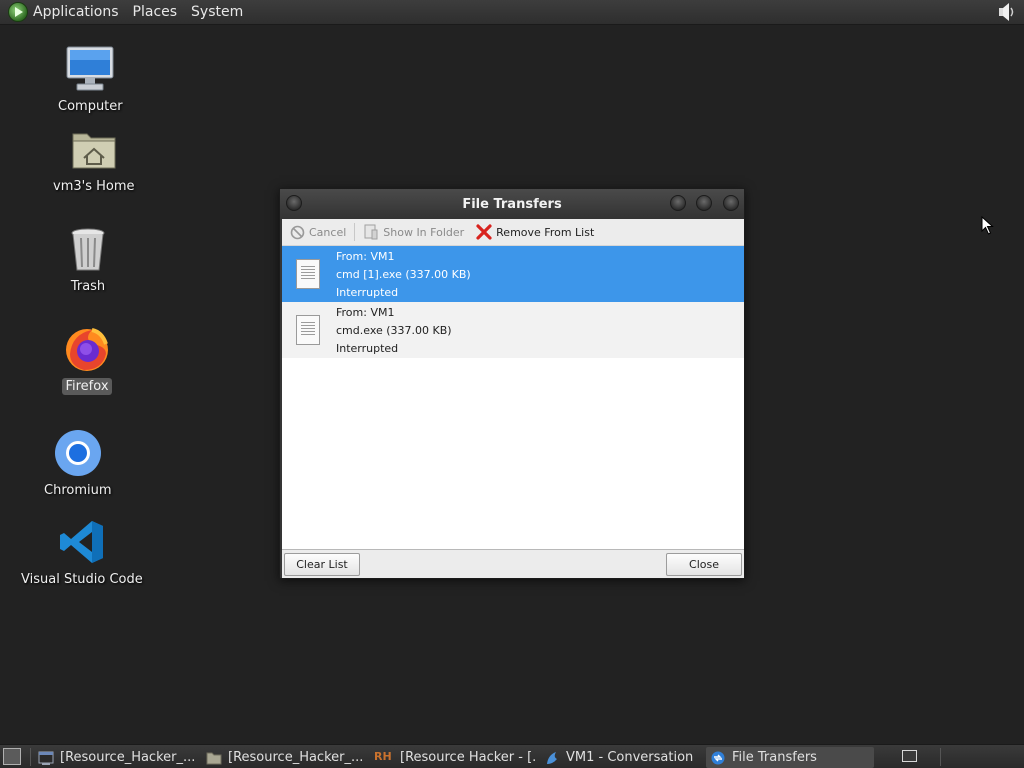  I want to click on desktop-icon-label: Chromium, so click(78, 490).